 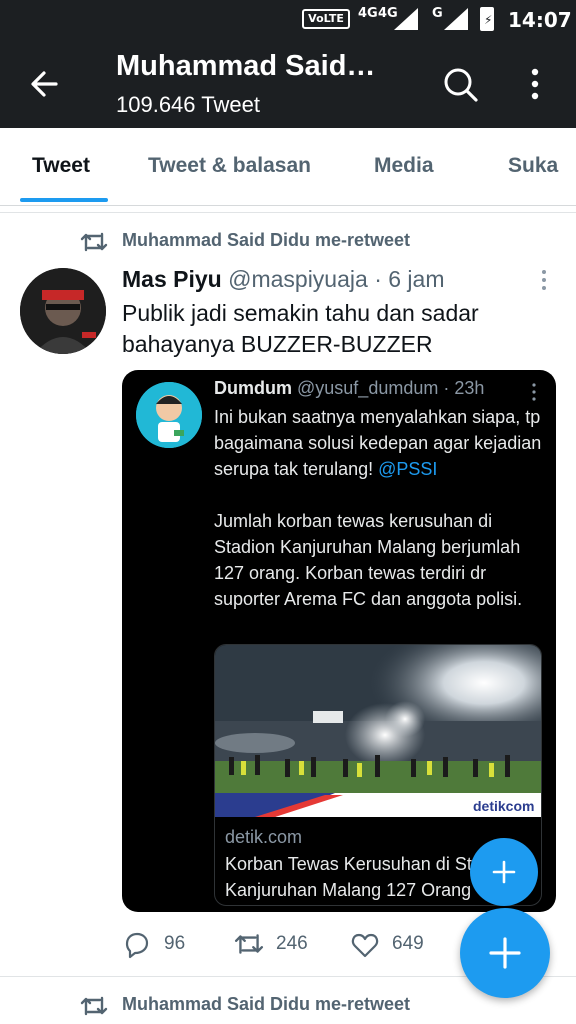 What do you see at coordinates (460, 84) in the screenshot?
I see `search-icon` at bounding box center [460, 84].